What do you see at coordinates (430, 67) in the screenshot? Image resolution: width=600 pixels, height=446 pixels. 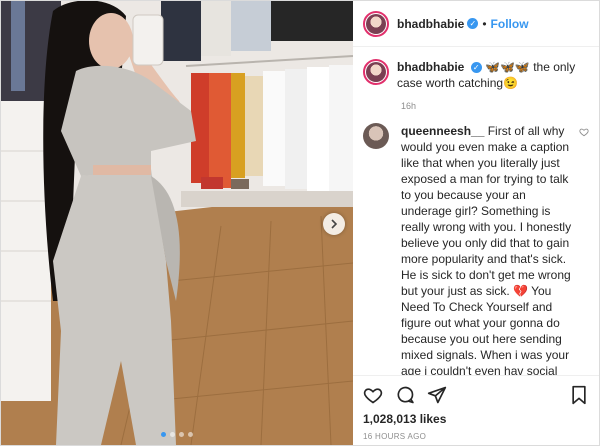 I see `caption-username: bhadbhabie` at bounding box center [430, 67].